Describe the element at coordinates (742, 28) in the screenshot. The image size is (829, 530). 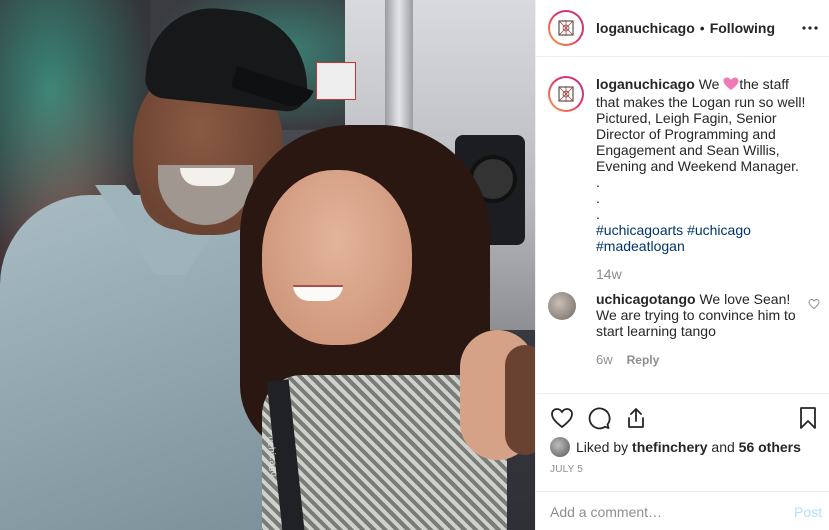
I see `following-button: Following` at that location.